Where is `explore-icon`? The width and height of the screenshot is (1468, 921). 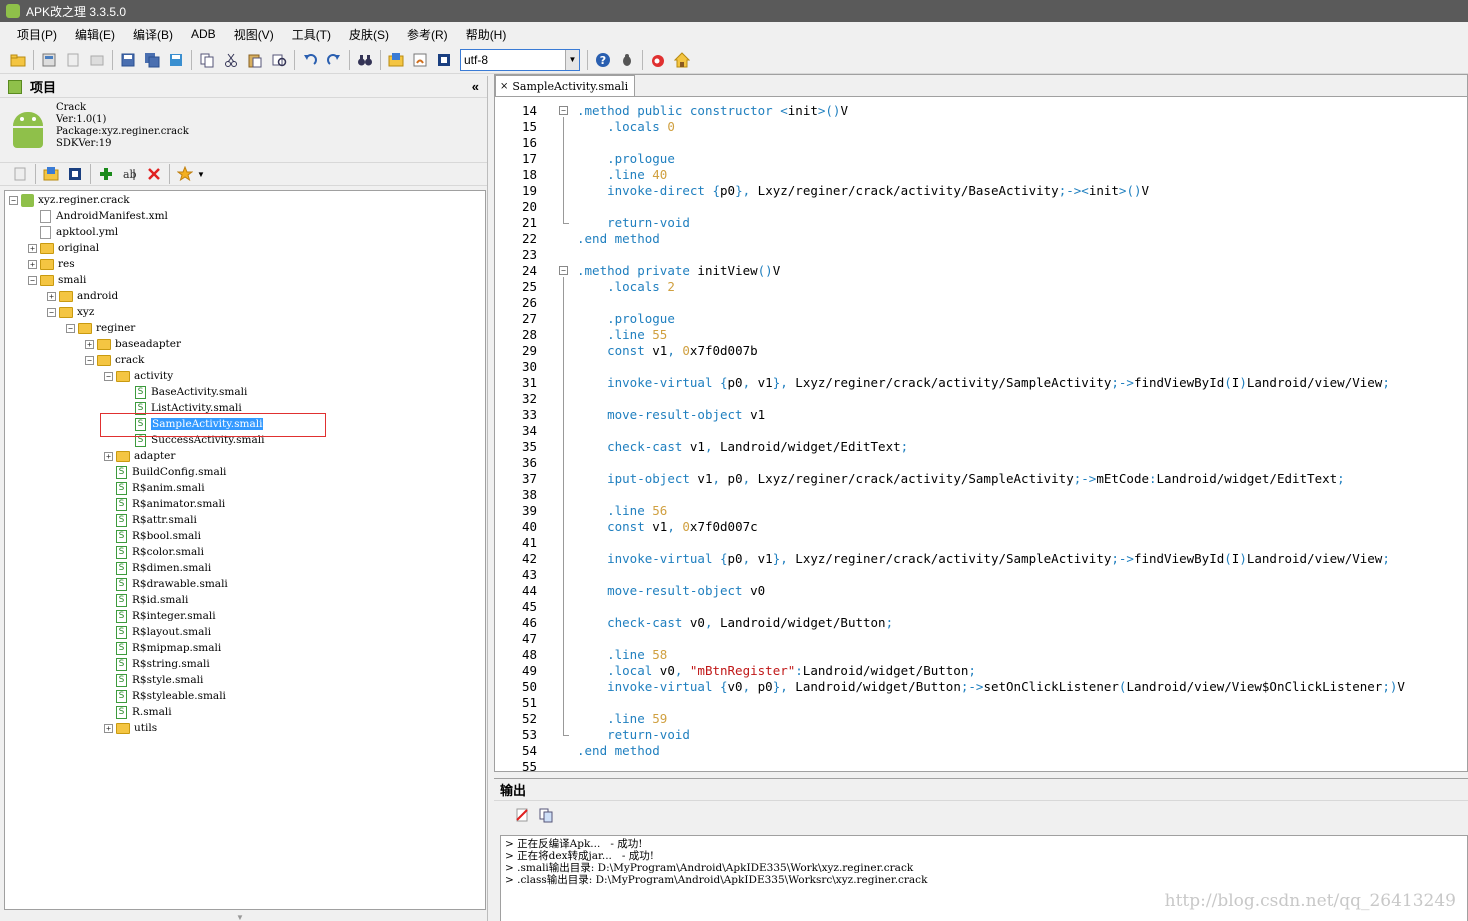
explore-icon is located at coordinates (75, 174).